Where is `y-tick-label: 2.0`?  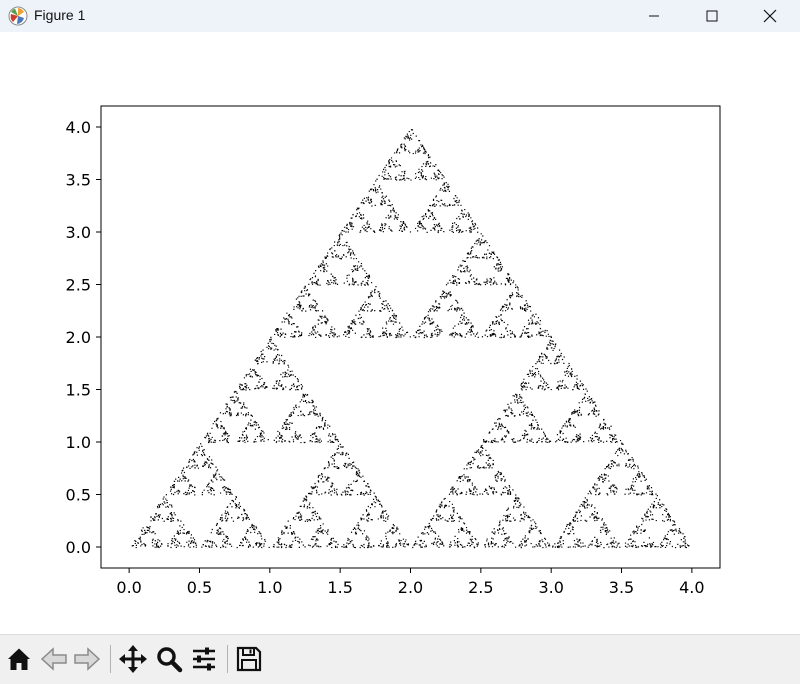
y-tick-label: 2.0 is located at coordinates (78, 337).